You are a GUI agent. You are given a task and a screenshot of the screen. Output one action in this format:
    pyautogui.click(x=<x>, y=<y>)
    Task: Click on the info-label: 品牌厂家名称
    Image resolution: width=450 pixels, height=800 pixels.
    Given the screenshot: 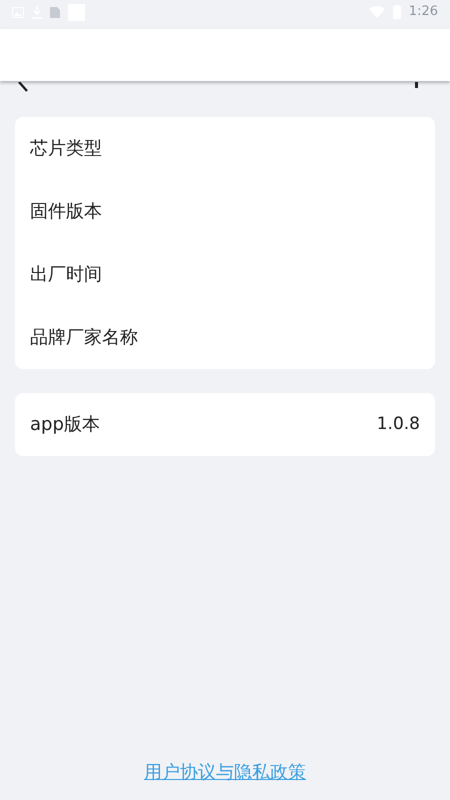 What is the action you would take?
    pyautogui.click(x=84, y=338)
    